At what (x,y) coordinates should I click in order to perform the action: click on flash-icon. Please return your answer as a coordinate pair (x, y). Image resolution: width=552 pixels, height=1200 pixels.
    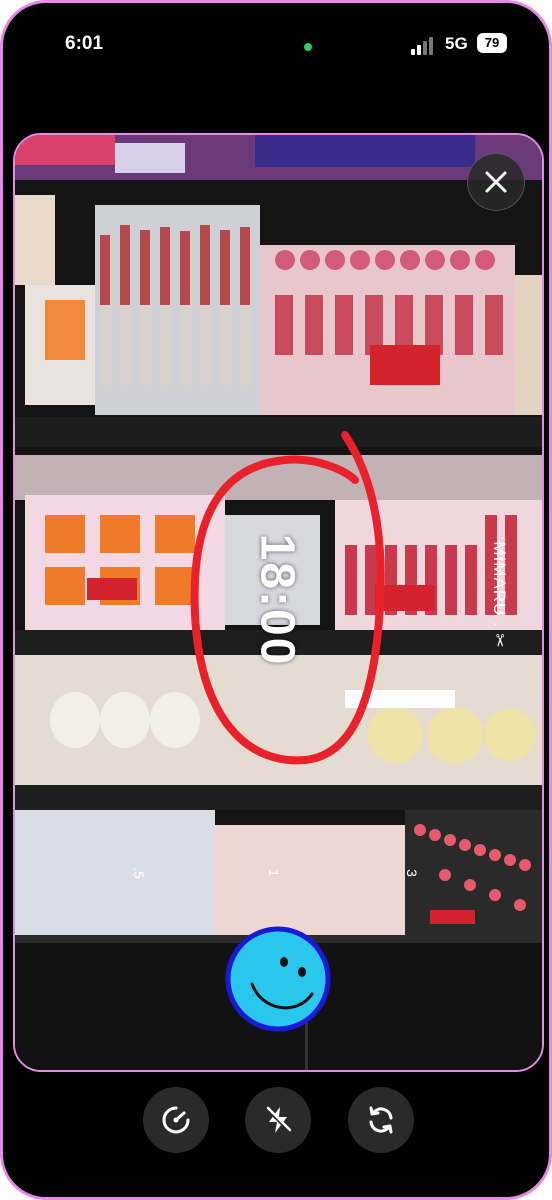
    Looking at the image, I should click on (278, 1120).